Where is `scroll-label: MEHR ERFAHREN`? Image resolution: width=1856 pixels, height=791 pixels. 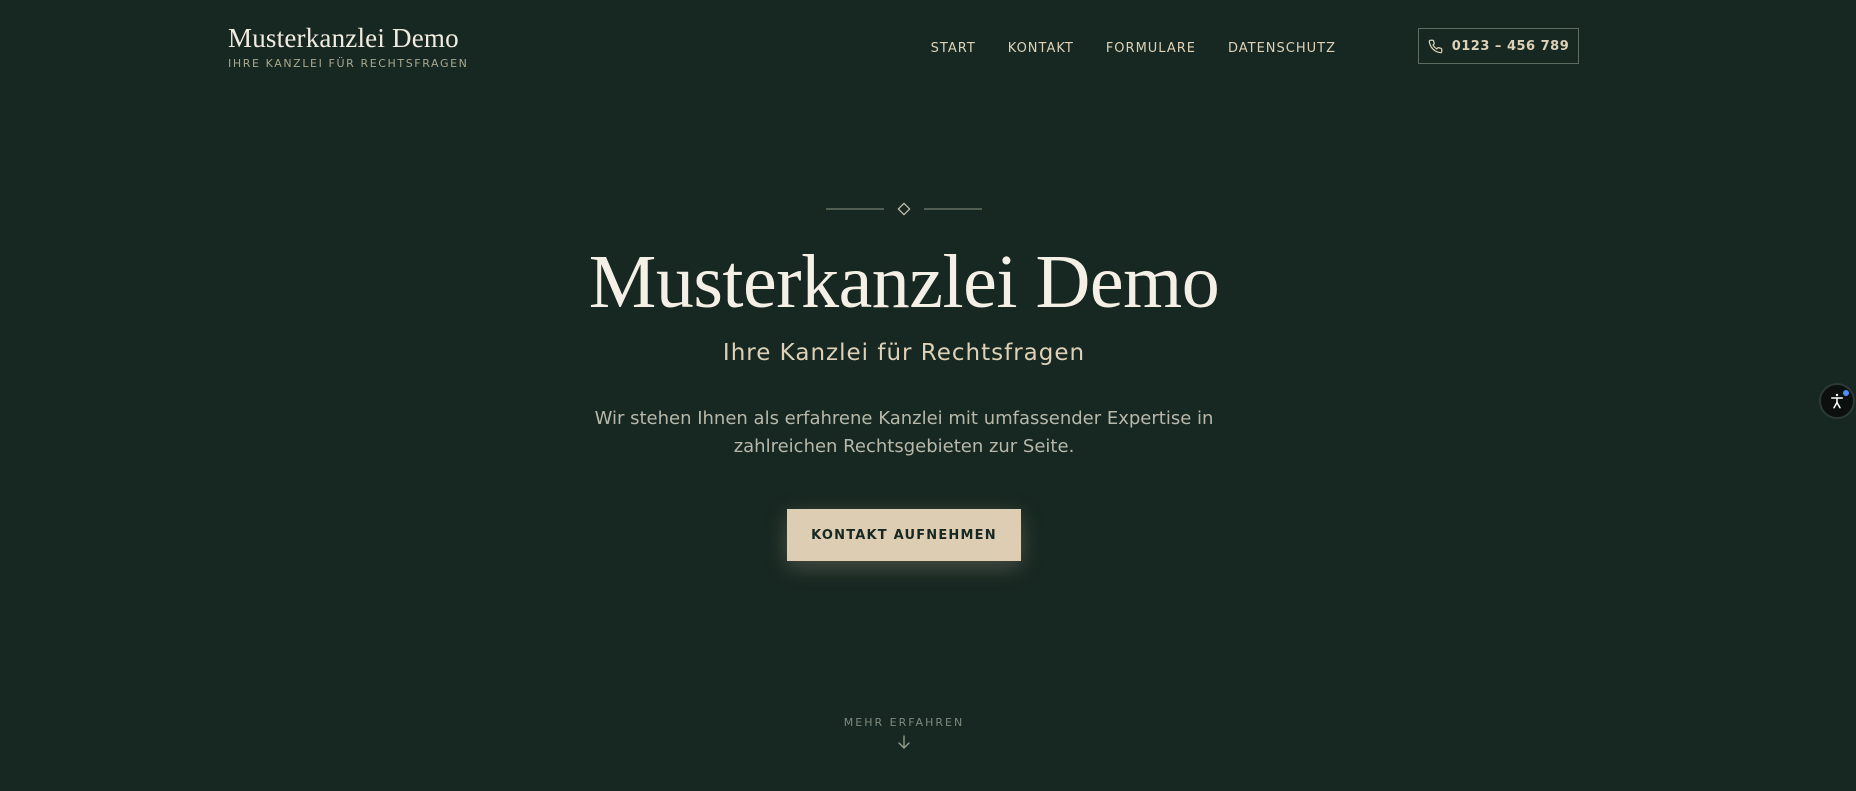
scroll-label: MEHR ERFAHREN is located at coordinates (904, 722).